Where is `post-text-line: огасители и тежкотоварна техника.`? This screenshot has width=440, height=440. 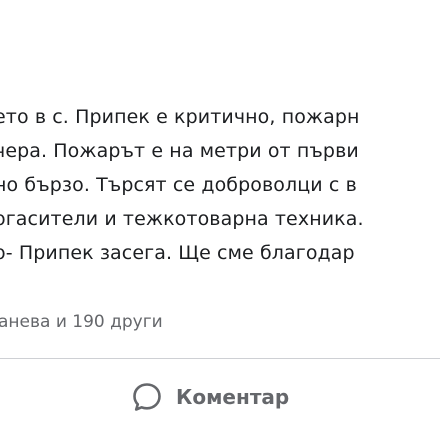
post-text-line: огасители и тежкотоварна техника. is located at coordinates (182, 219).